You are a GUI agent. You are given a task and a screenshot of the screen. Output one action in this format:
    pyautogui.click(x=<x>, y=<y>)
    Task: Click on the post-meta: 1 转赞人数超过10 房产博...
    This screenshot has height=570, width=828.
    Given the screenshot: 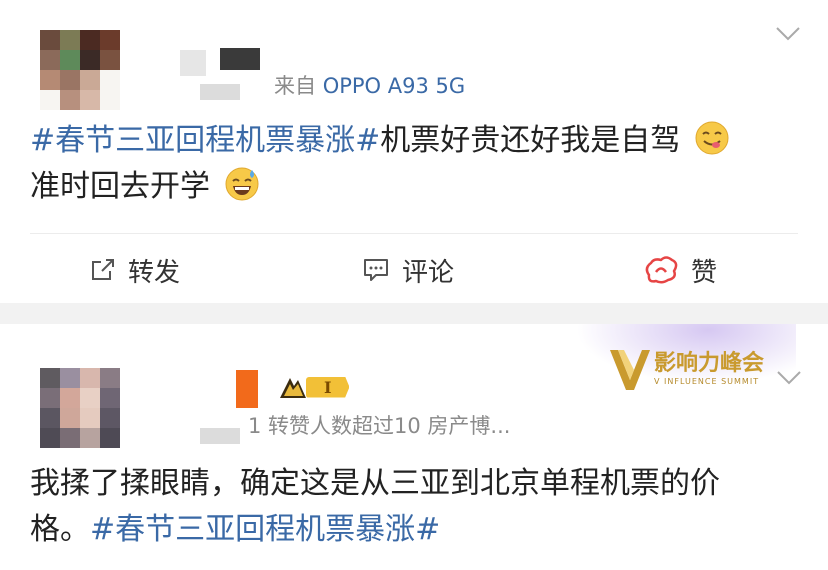 What is the action you would take?
    pyautogui.click(x=379, y=426)
    